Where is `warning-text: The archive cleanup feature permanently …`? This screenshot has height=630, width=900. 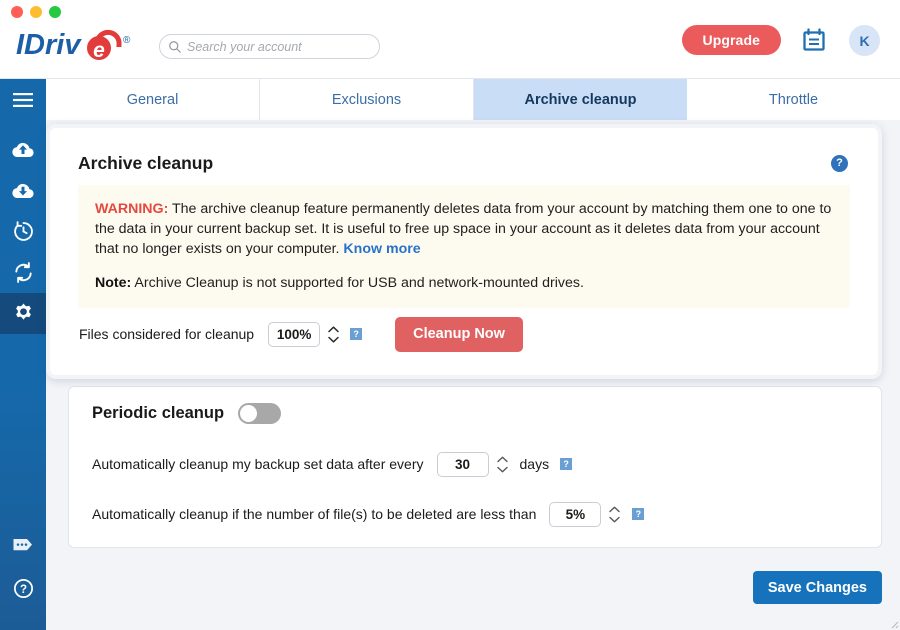
warning-text: The archive cleanup feature permanently … is located at coordinates (463, 229).